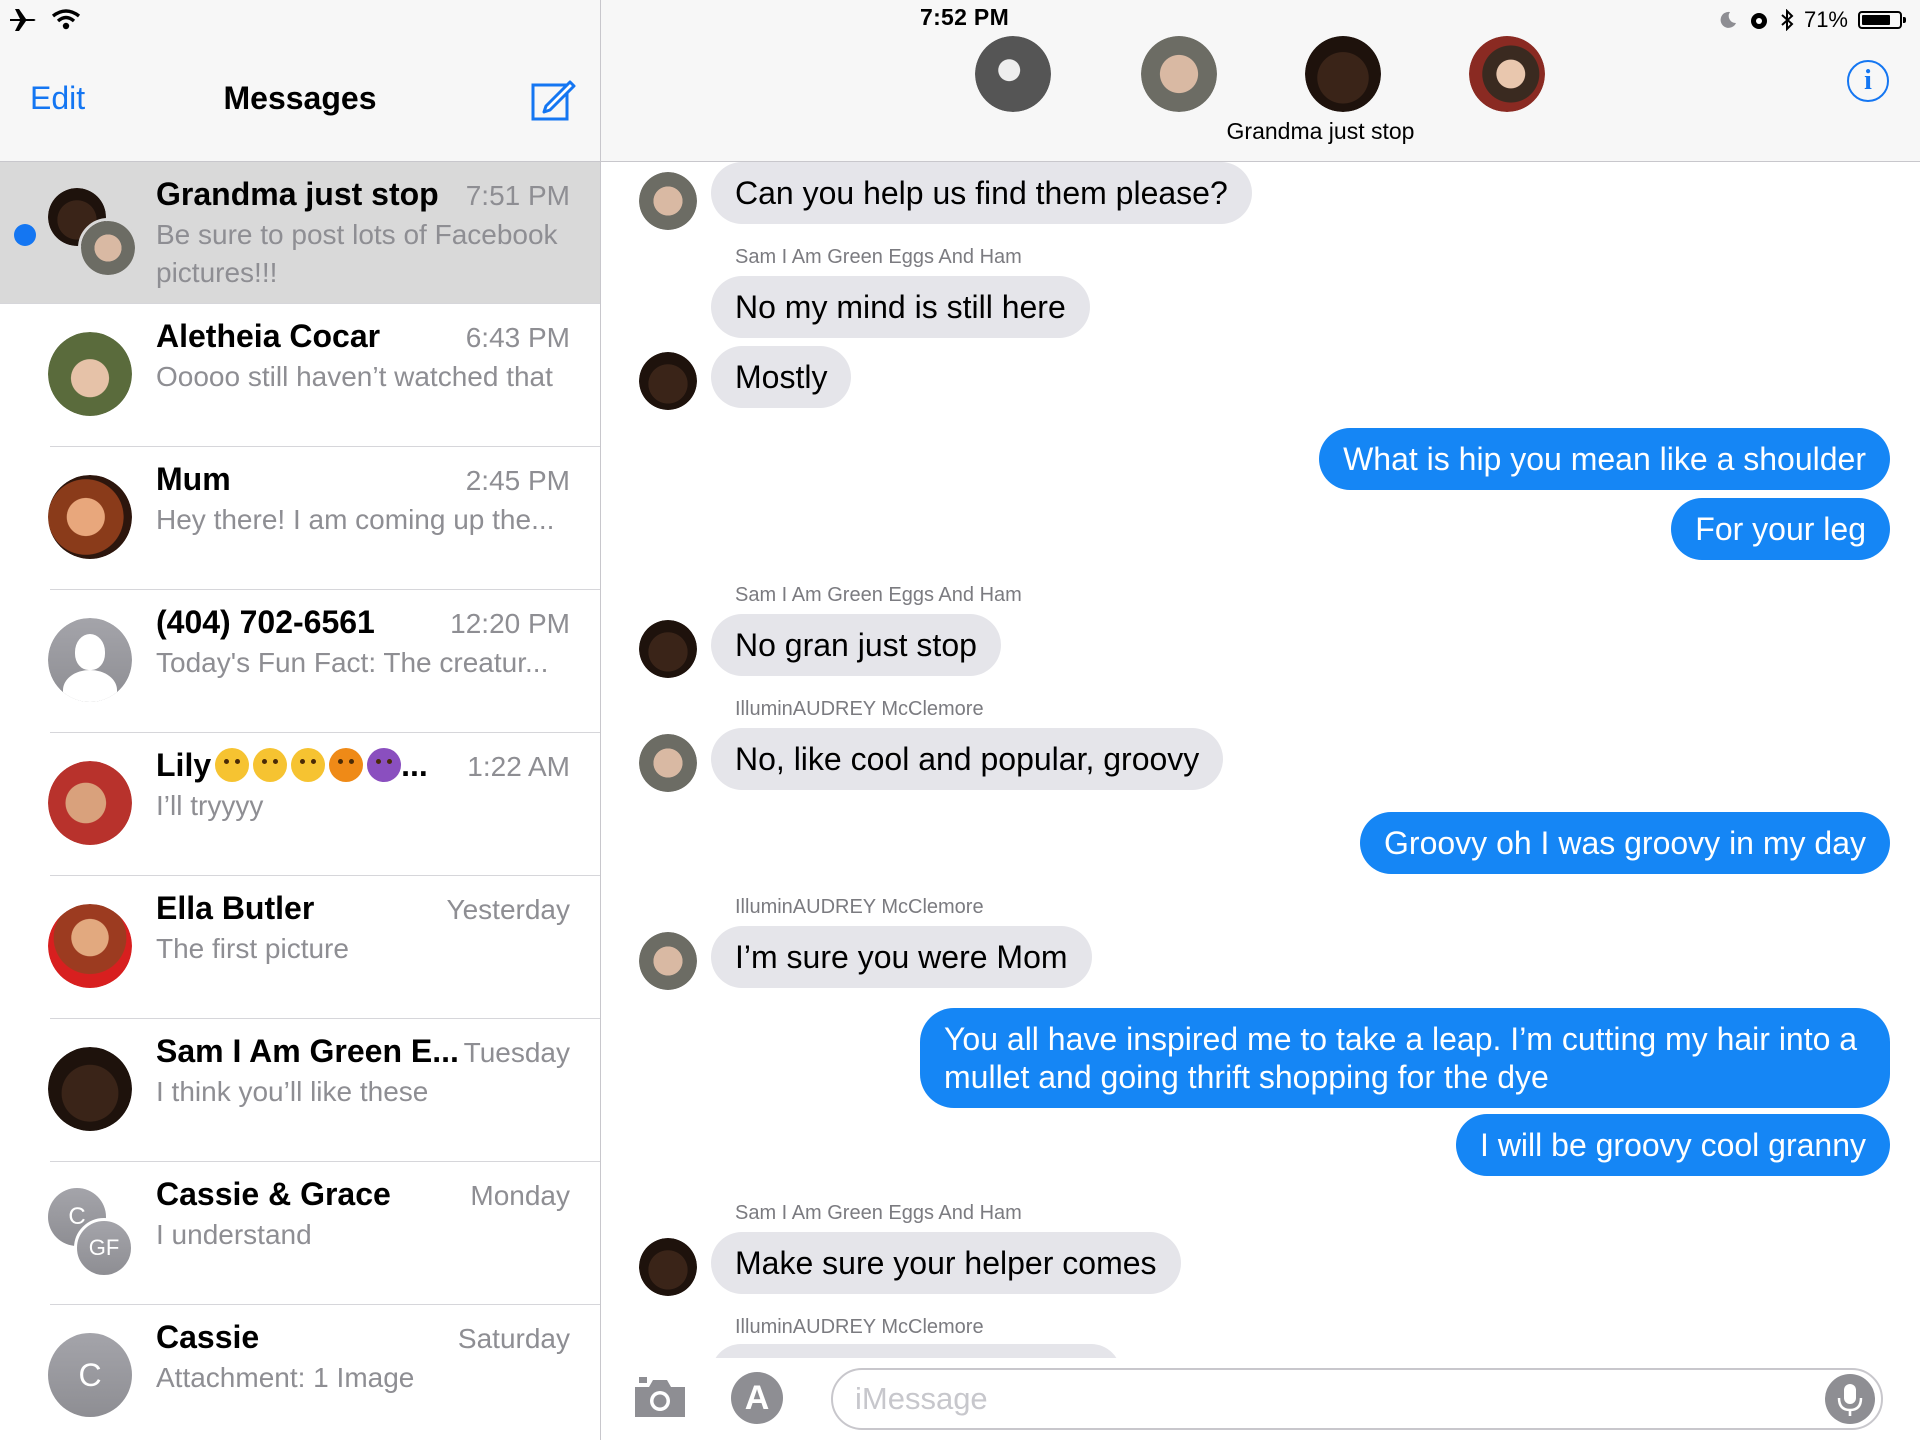 The height and width of the screenshot is (1447, 1920). Describe the element at coordinates (554, 99) in the screenshot. I see `compose-icon` at that location.